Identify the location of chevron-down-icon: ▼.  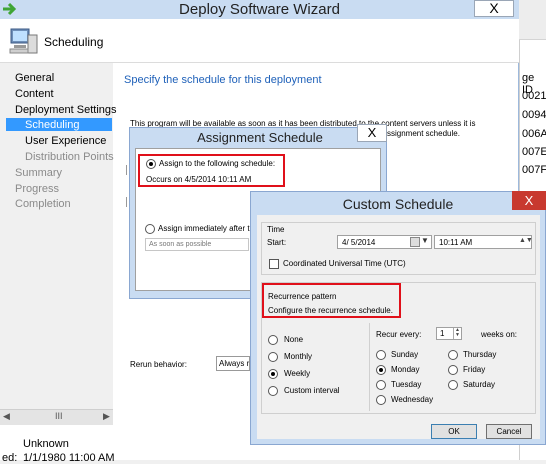
(425, 240).